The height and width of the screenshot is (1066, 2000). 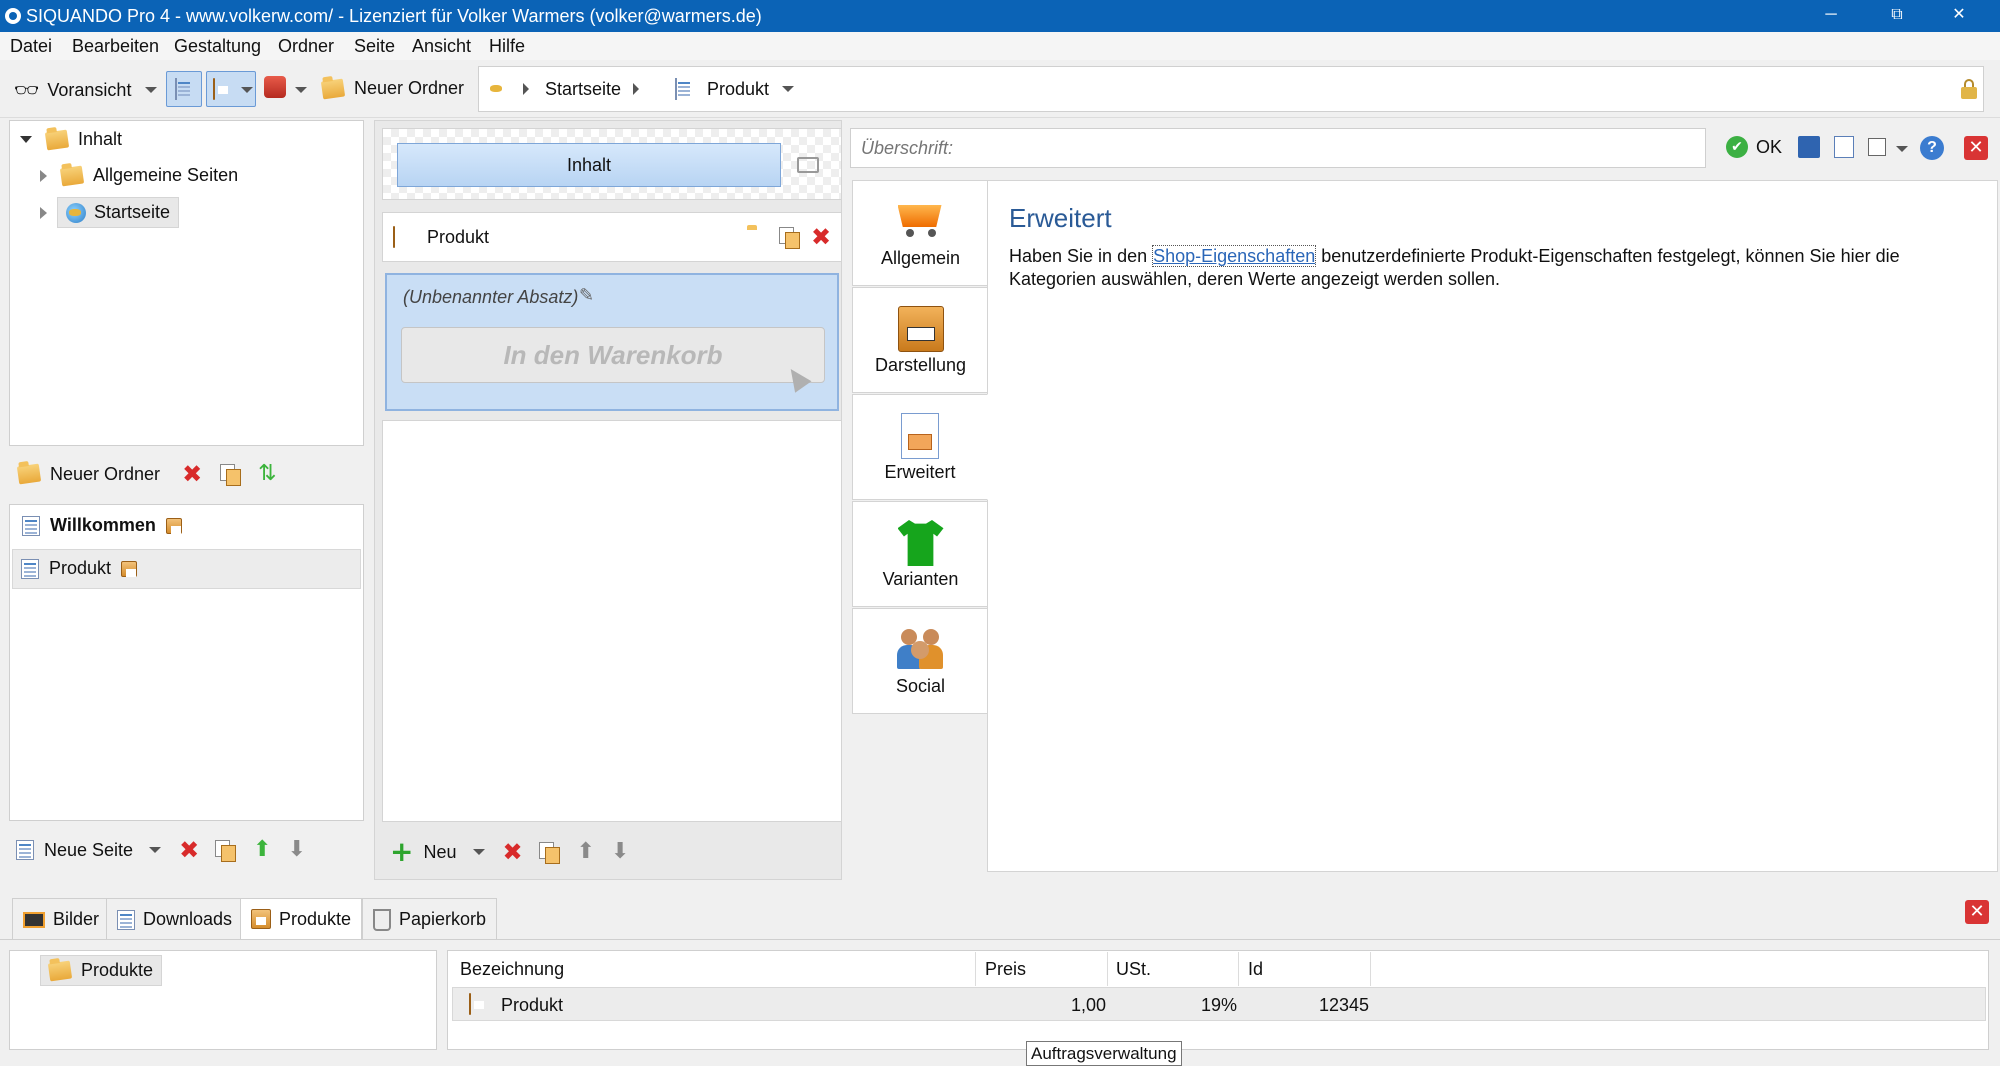 What do you see at coordinates (1234, 256) in the screenshot?
I see `shop-properties-link: Shop-Eigenschaften` at bounding box center [1234, 256].